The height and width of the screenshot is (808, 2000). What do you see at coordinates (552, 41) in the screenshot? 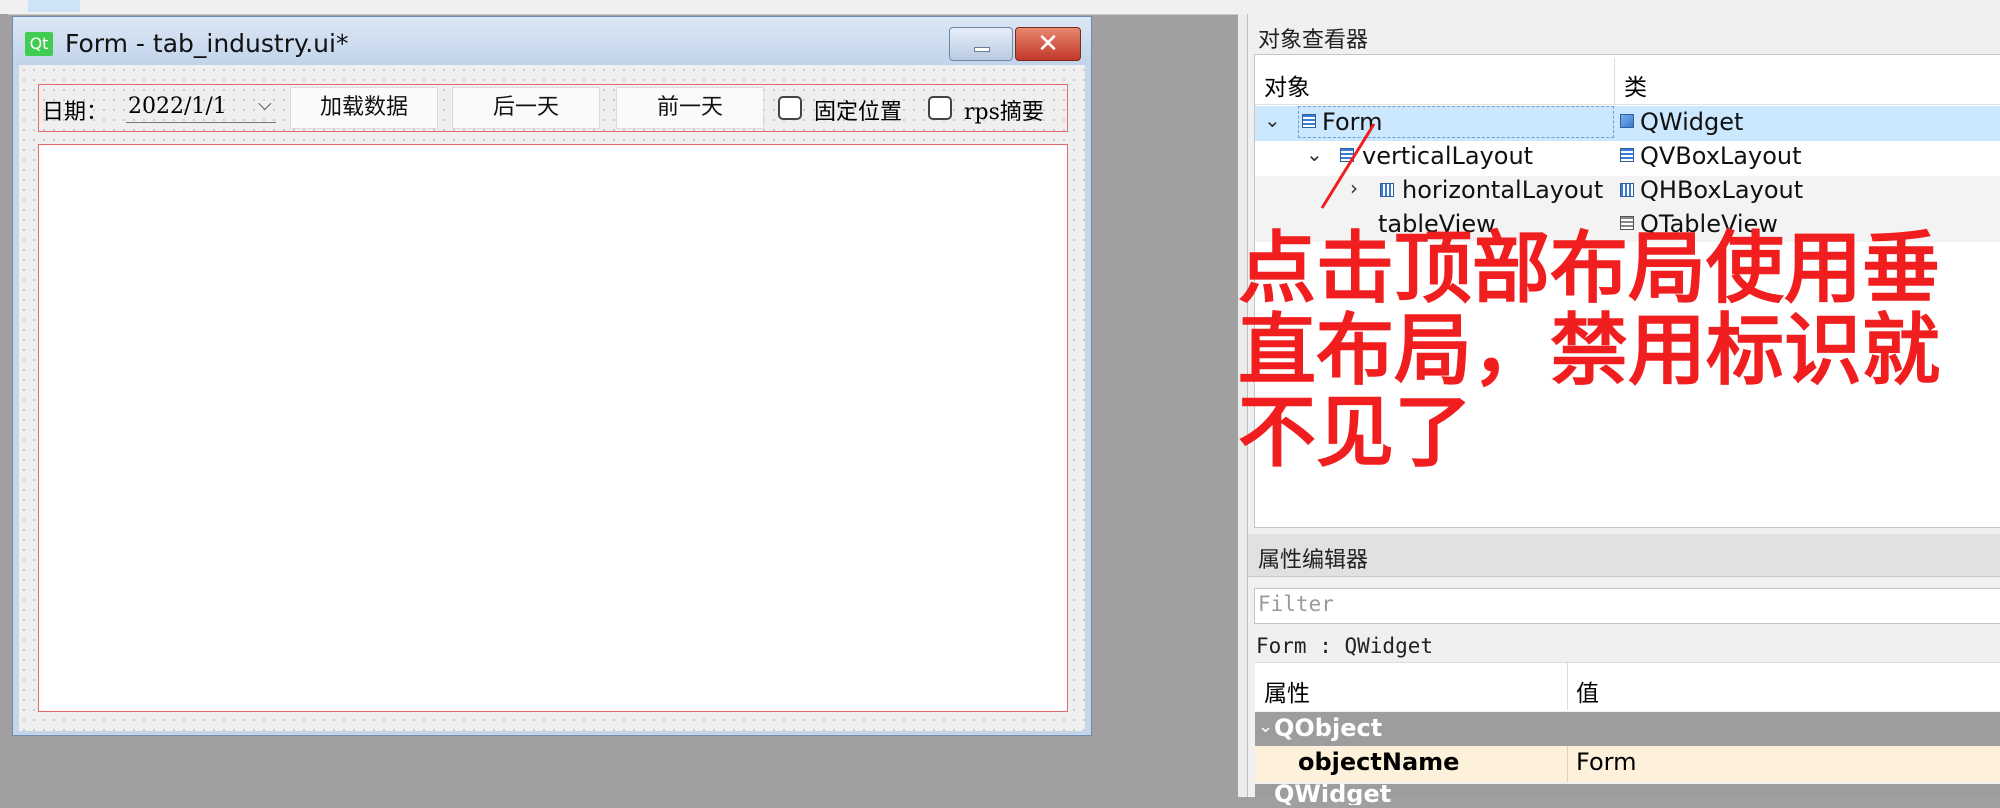
I see `window-titlebar: Qt Form - tab_industry.ui* ✕` at bounding box center [552, 41].